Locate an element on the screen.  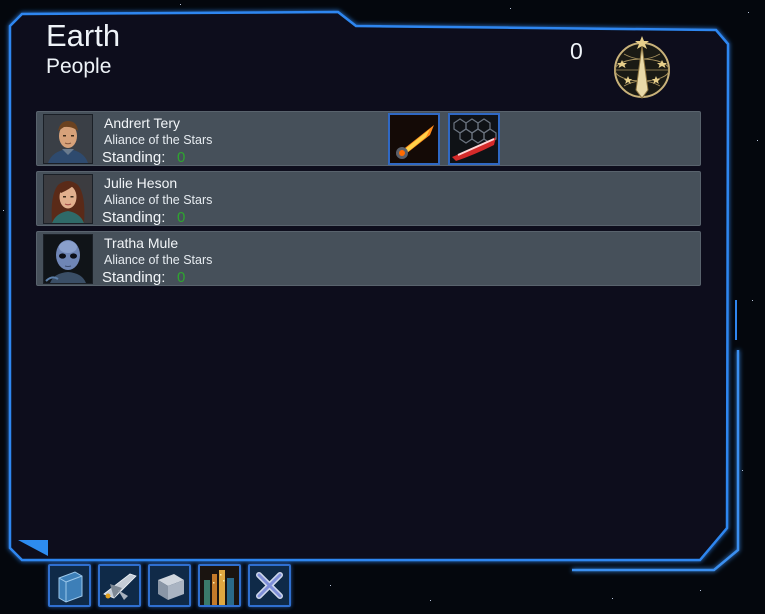
planet-title: Earth is located at coordinates (83, 35).